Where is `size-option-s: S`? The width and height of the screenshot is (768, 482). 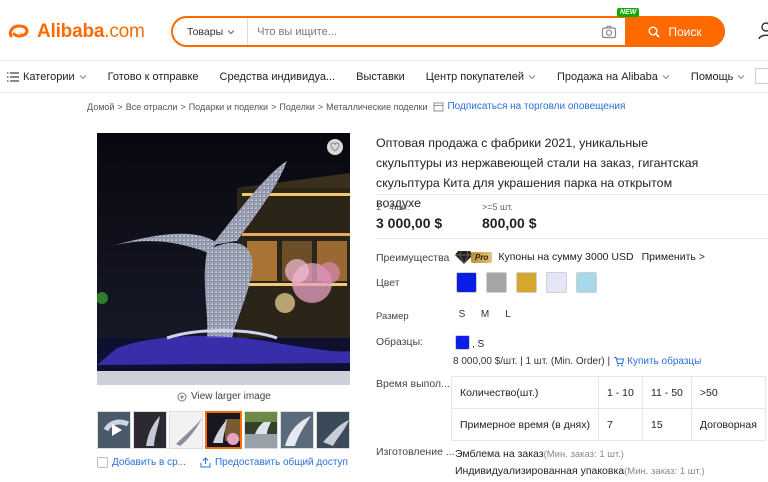
size-option-s: S is located at coordinates (462, 314).